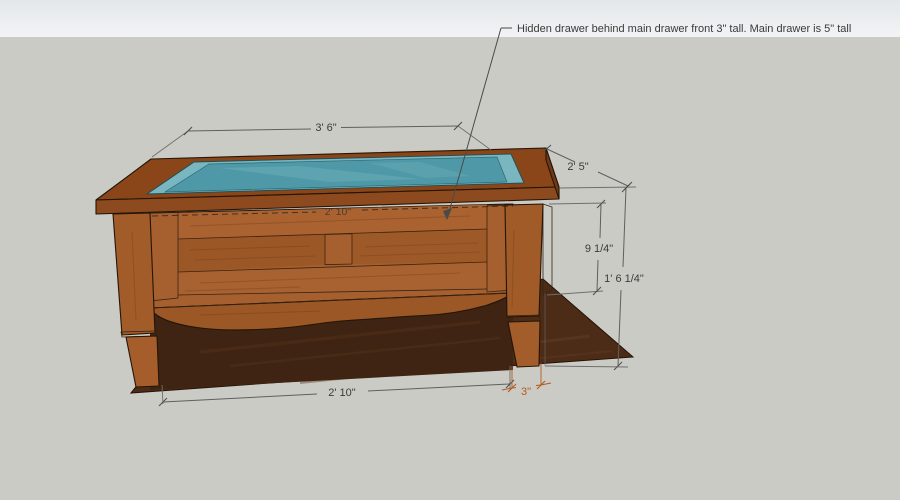  I want to click on dimension-label: 3", so click(526, 392).